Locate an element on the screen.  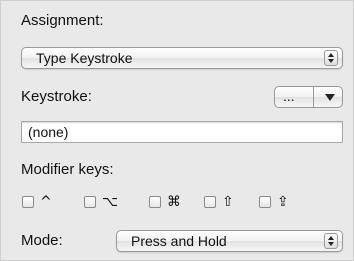
modifier-shift-checkbox: ⇧ is located at coordinates (219, 202).